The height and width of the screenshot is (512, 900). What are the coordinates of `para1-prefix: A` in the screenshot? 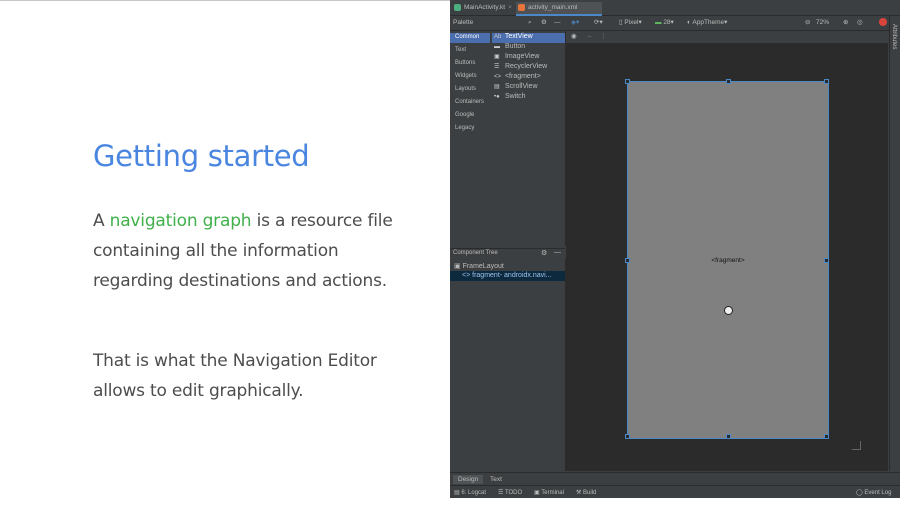 It's located at (101, 221).